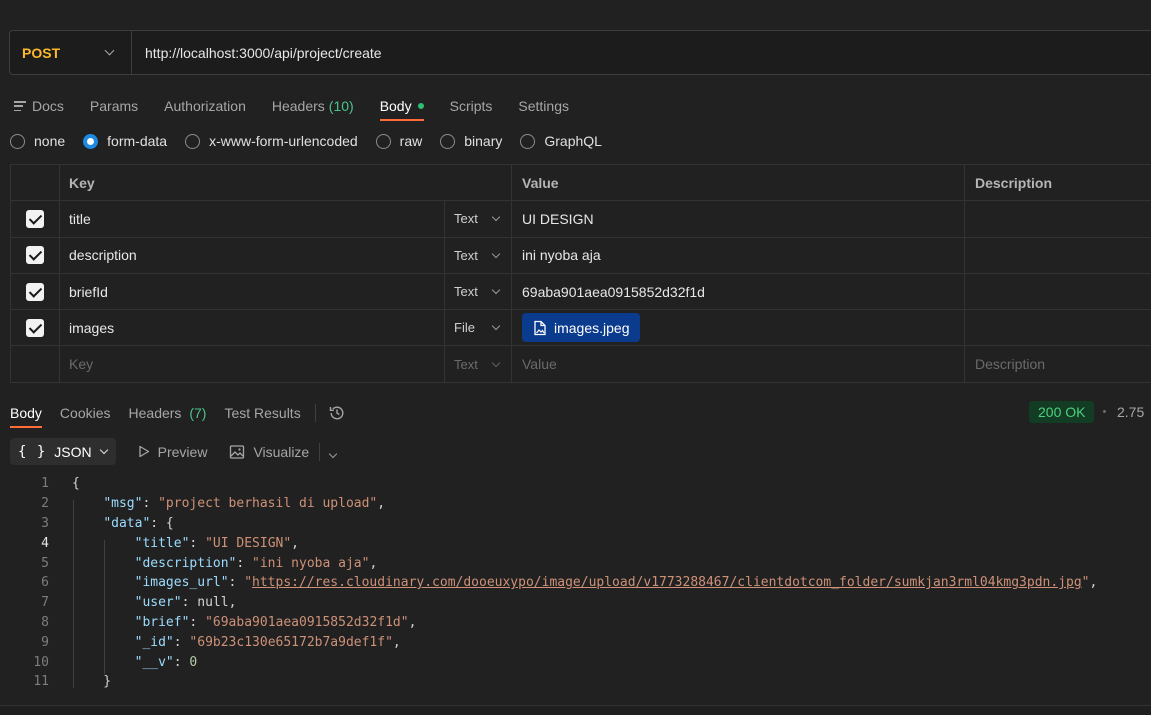 The width and height of the screenshot is (1151, 715). I want to click on method-select: POST, so click(71, 52).